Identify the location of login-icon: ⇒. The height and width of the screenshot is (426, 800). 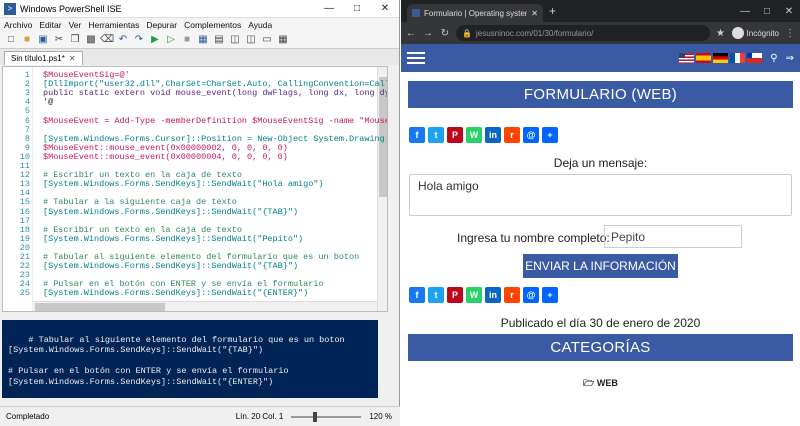
(790, 58).